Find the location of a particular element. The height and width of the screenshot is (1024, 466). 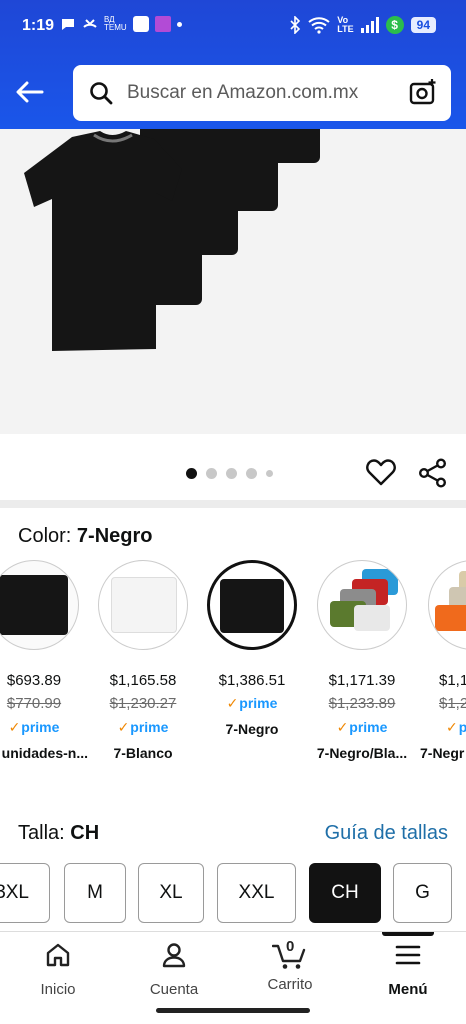

search-bar is located at coordinates (262, 93).